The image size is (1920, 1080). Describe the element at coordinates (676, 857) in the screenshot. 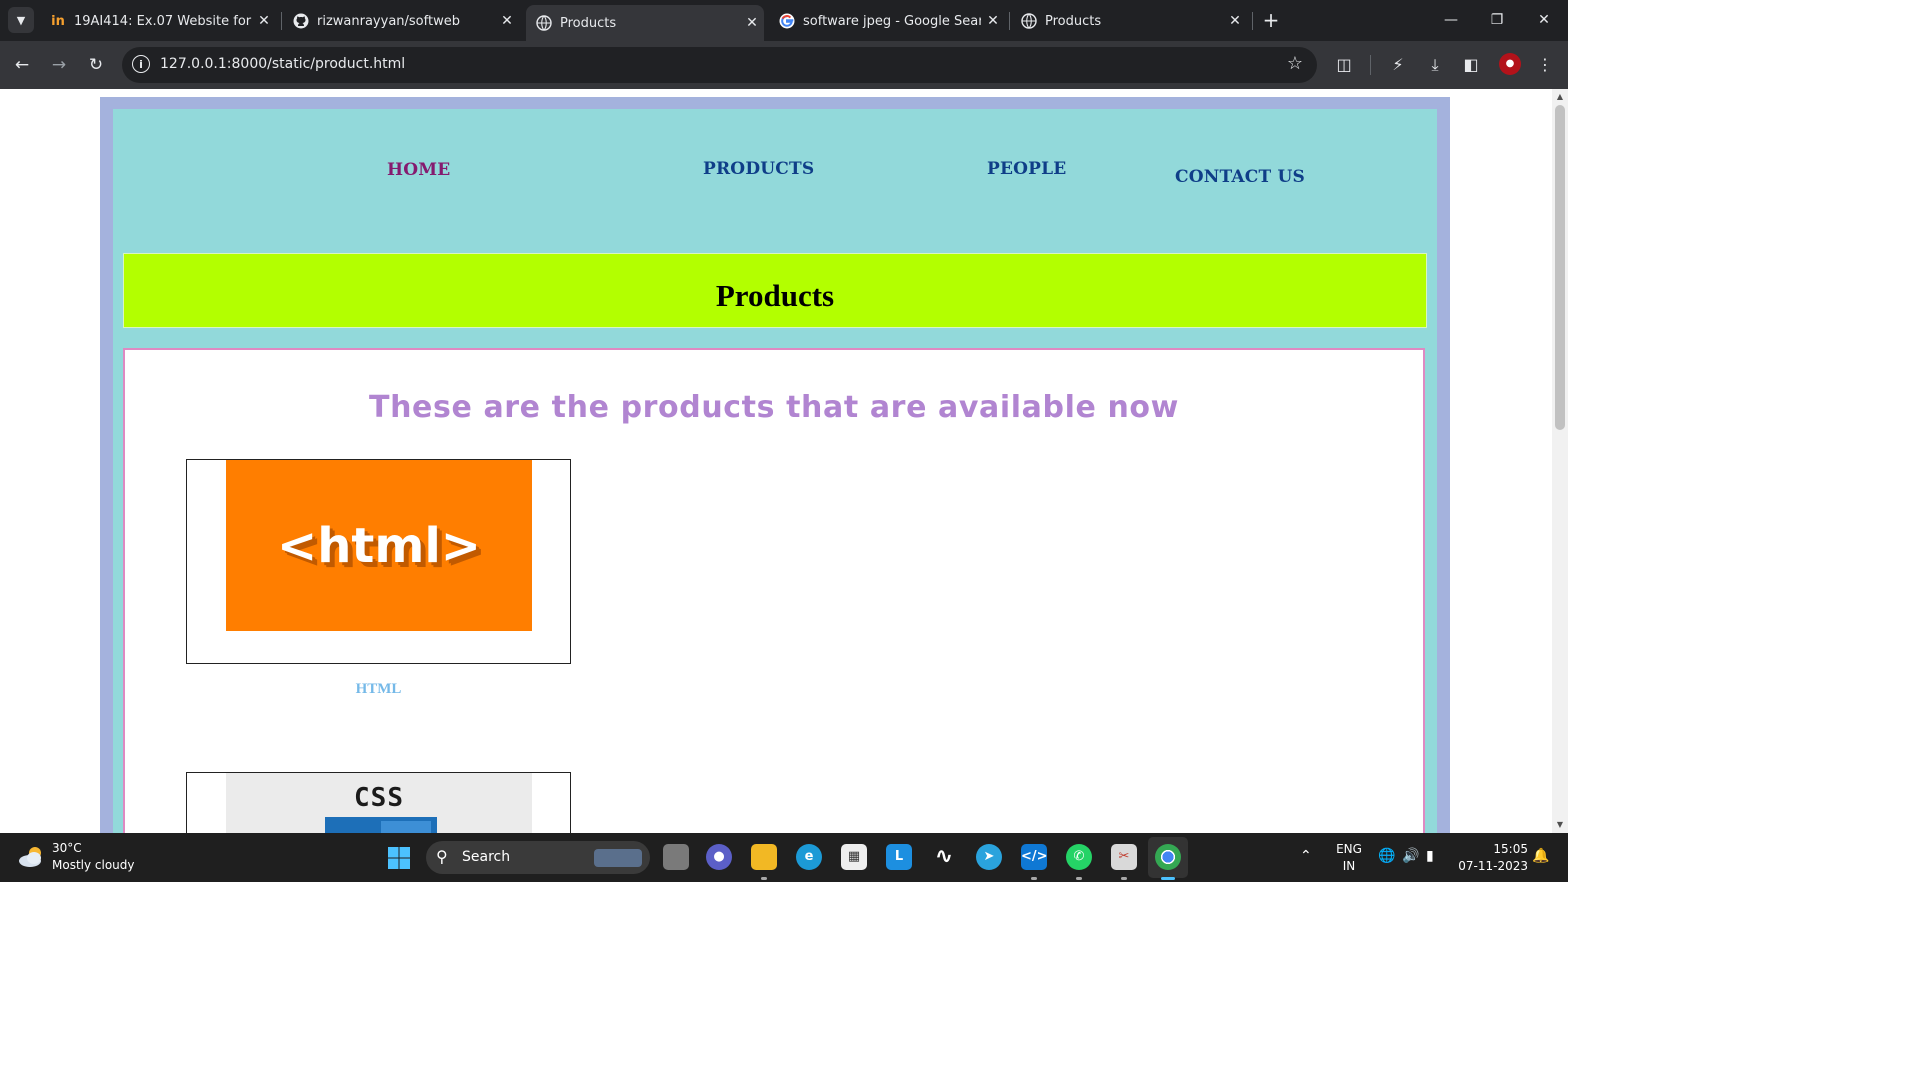

I see `task-view-icon` at that location.